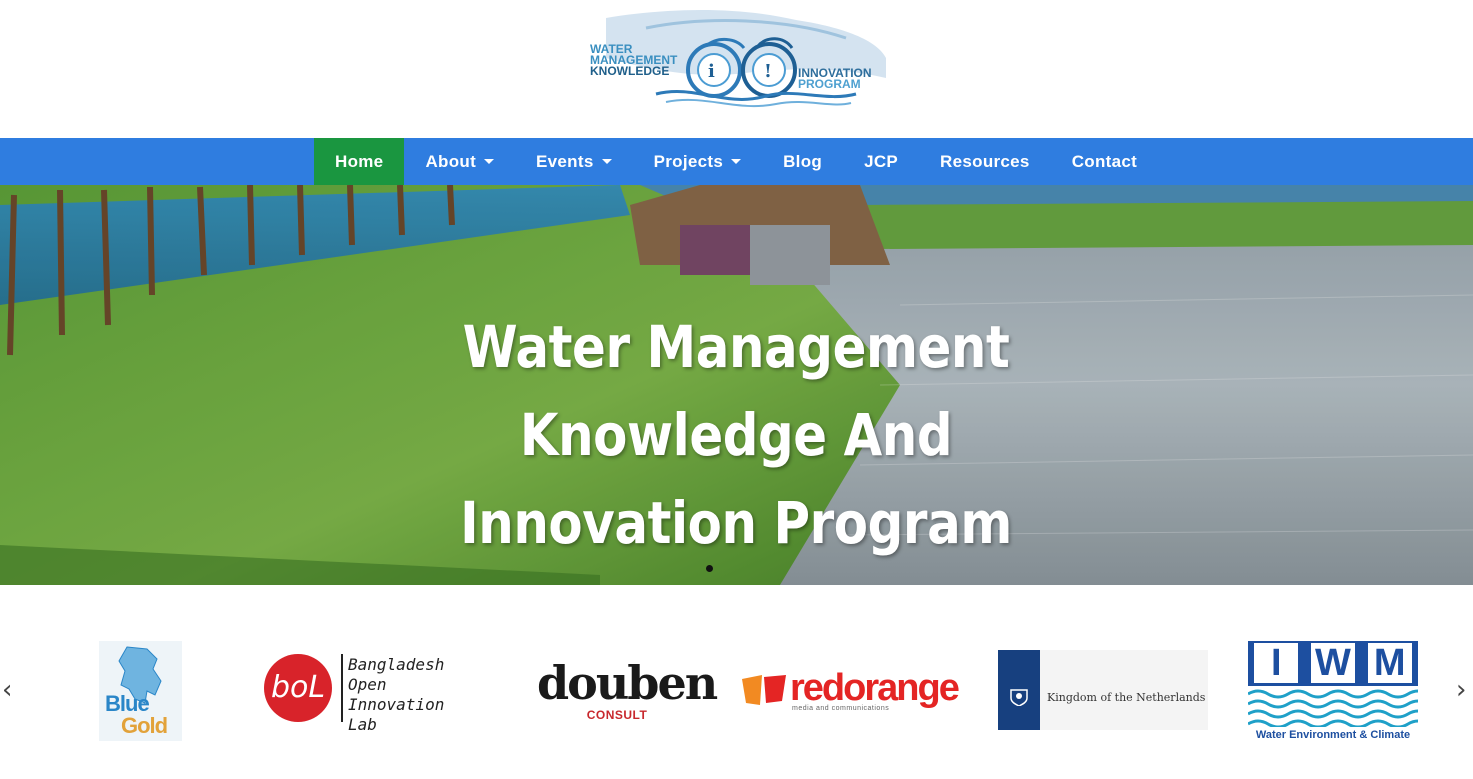 The width and height of the screenshot is (1473, 779). I want to click on partner-logo-iwm: I W M Water Environment & Climate, so click(1333, 693).